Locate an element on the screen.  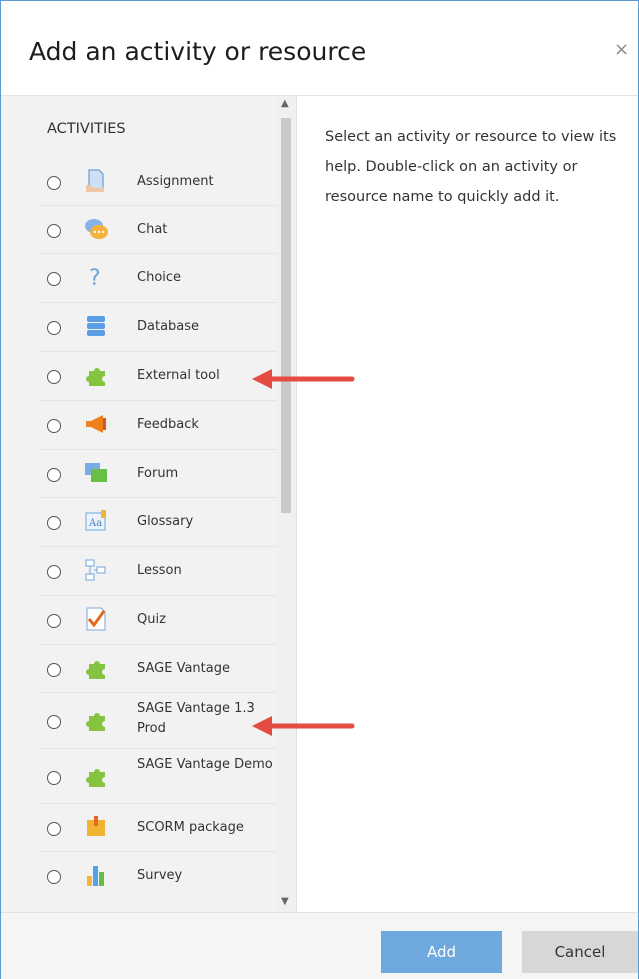
item-label: Glossary is located at coordinates (165, 521).